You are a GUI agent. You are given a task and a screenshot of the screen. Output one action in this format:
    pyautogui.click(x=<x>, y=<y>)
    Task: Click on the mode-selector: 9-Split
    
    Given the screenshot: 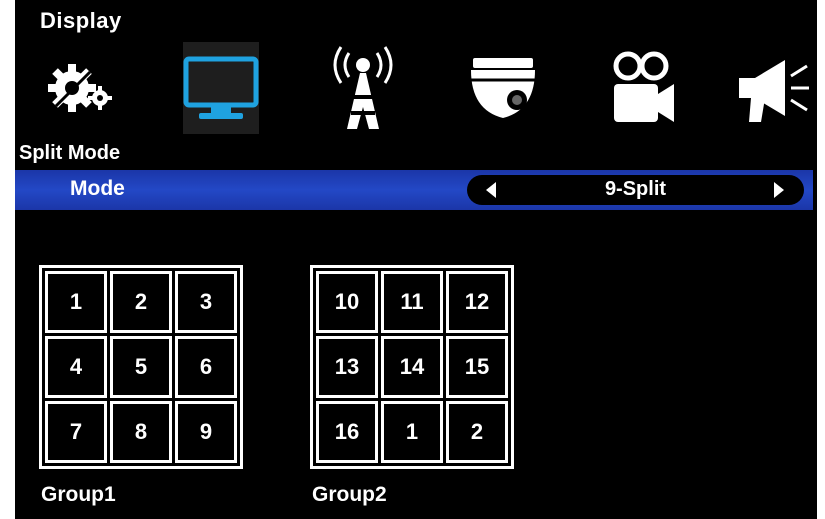 What is the action you would take?
    pyautogui.click(x=635, y=190)
    